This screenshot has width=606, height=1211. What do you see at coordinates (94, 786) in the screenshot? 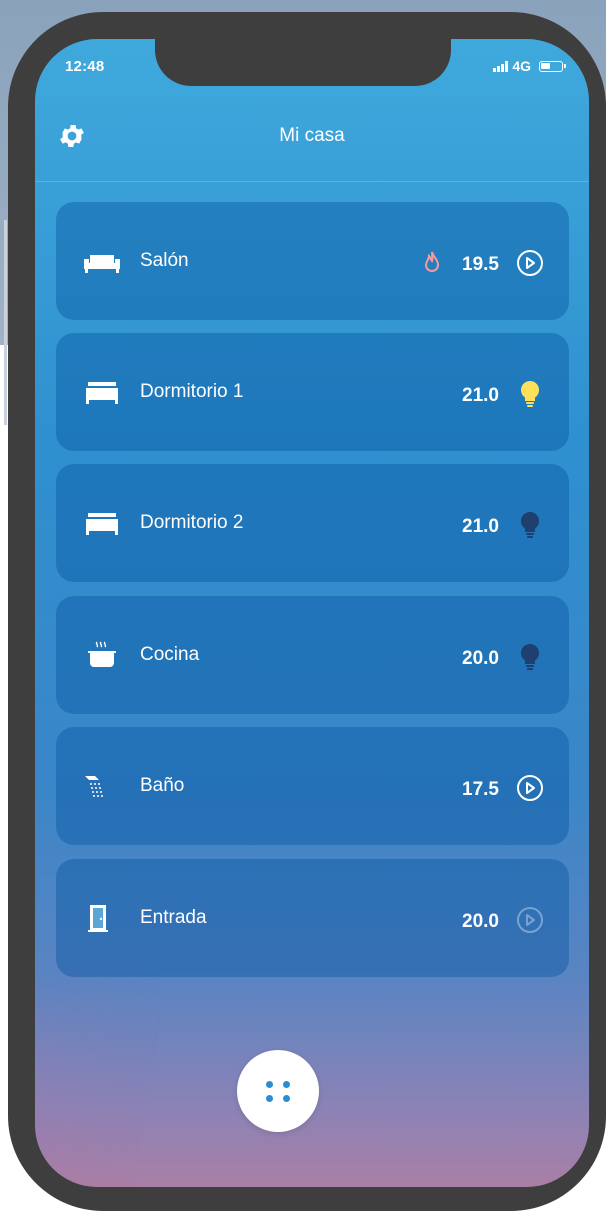
I see `shower-icon` at bounding box center [94, 786].